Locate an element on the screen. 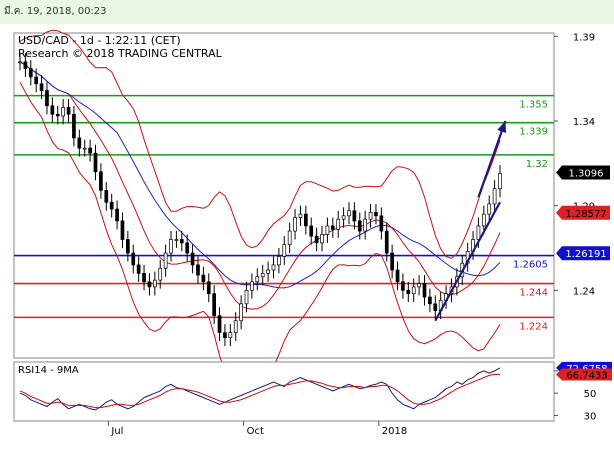 This screenshot has width=614, height=449. level-label: 1.244 is located at coordinates (533, 293).